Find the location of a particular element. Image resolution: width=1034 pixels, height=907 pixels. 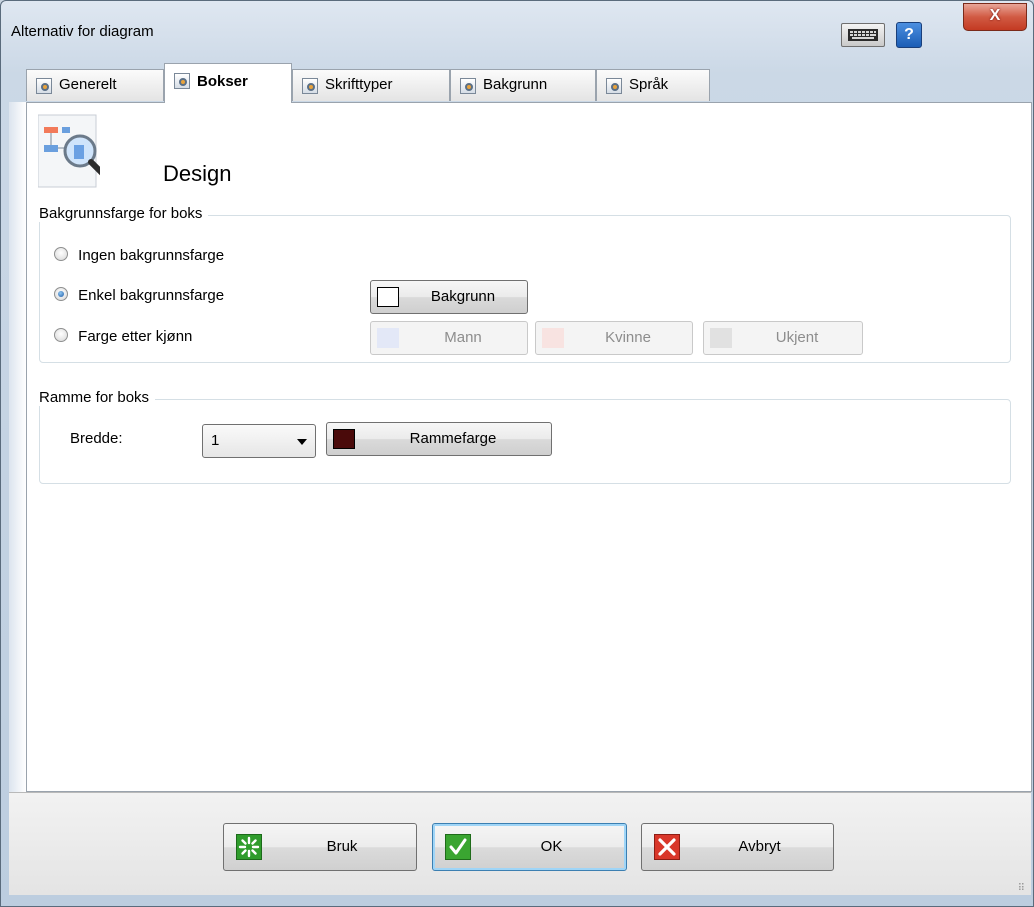

female-color-button: Kvinne is located at coordinates (614, 338).